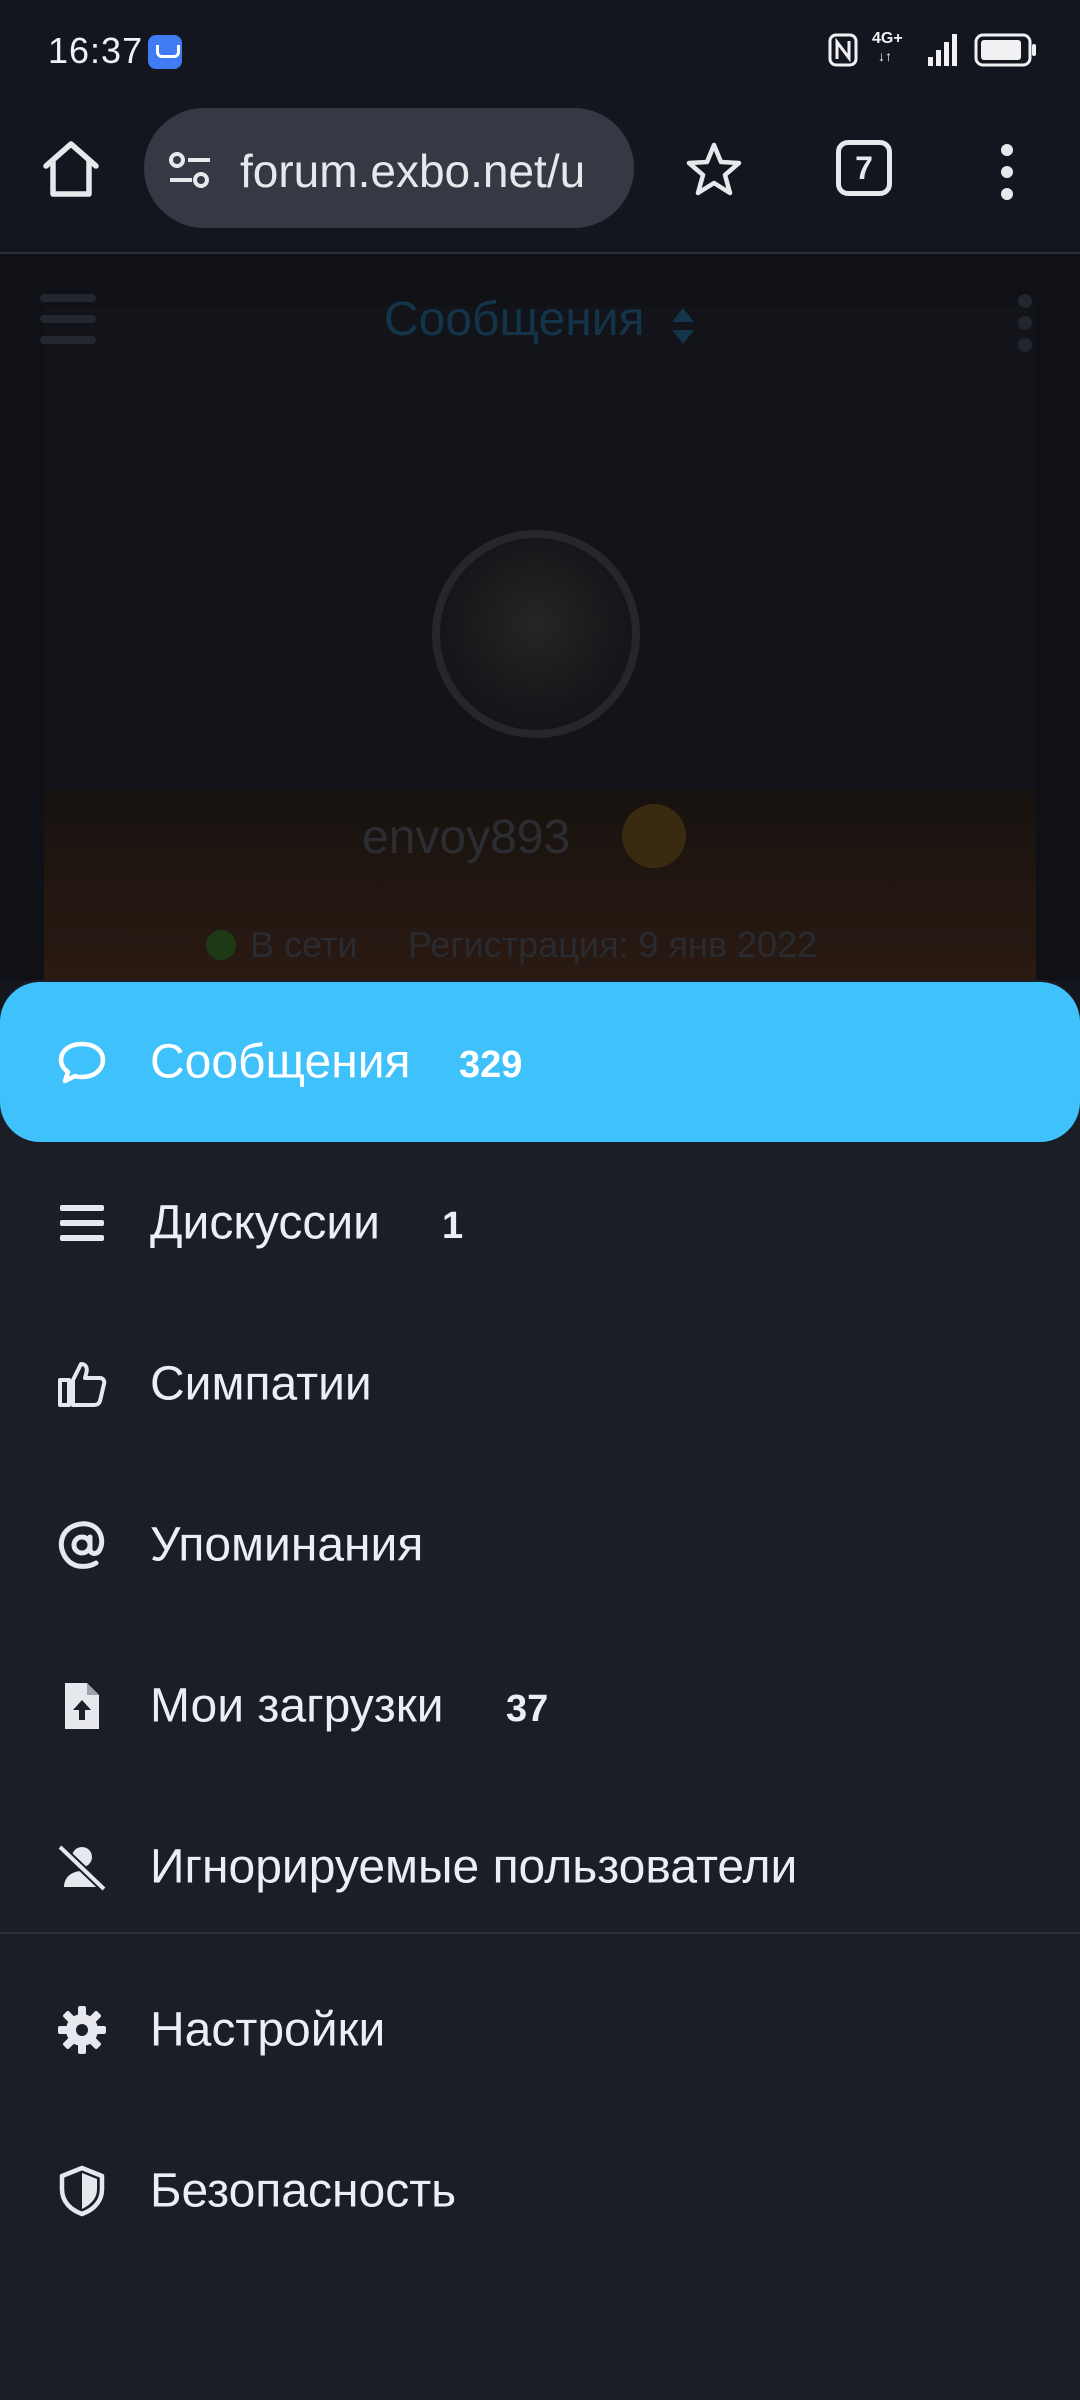 Image resolution: width=1080 pixels, height=2400 pixels. I want to click on thumbs-up-icon, so click(82, 1384).